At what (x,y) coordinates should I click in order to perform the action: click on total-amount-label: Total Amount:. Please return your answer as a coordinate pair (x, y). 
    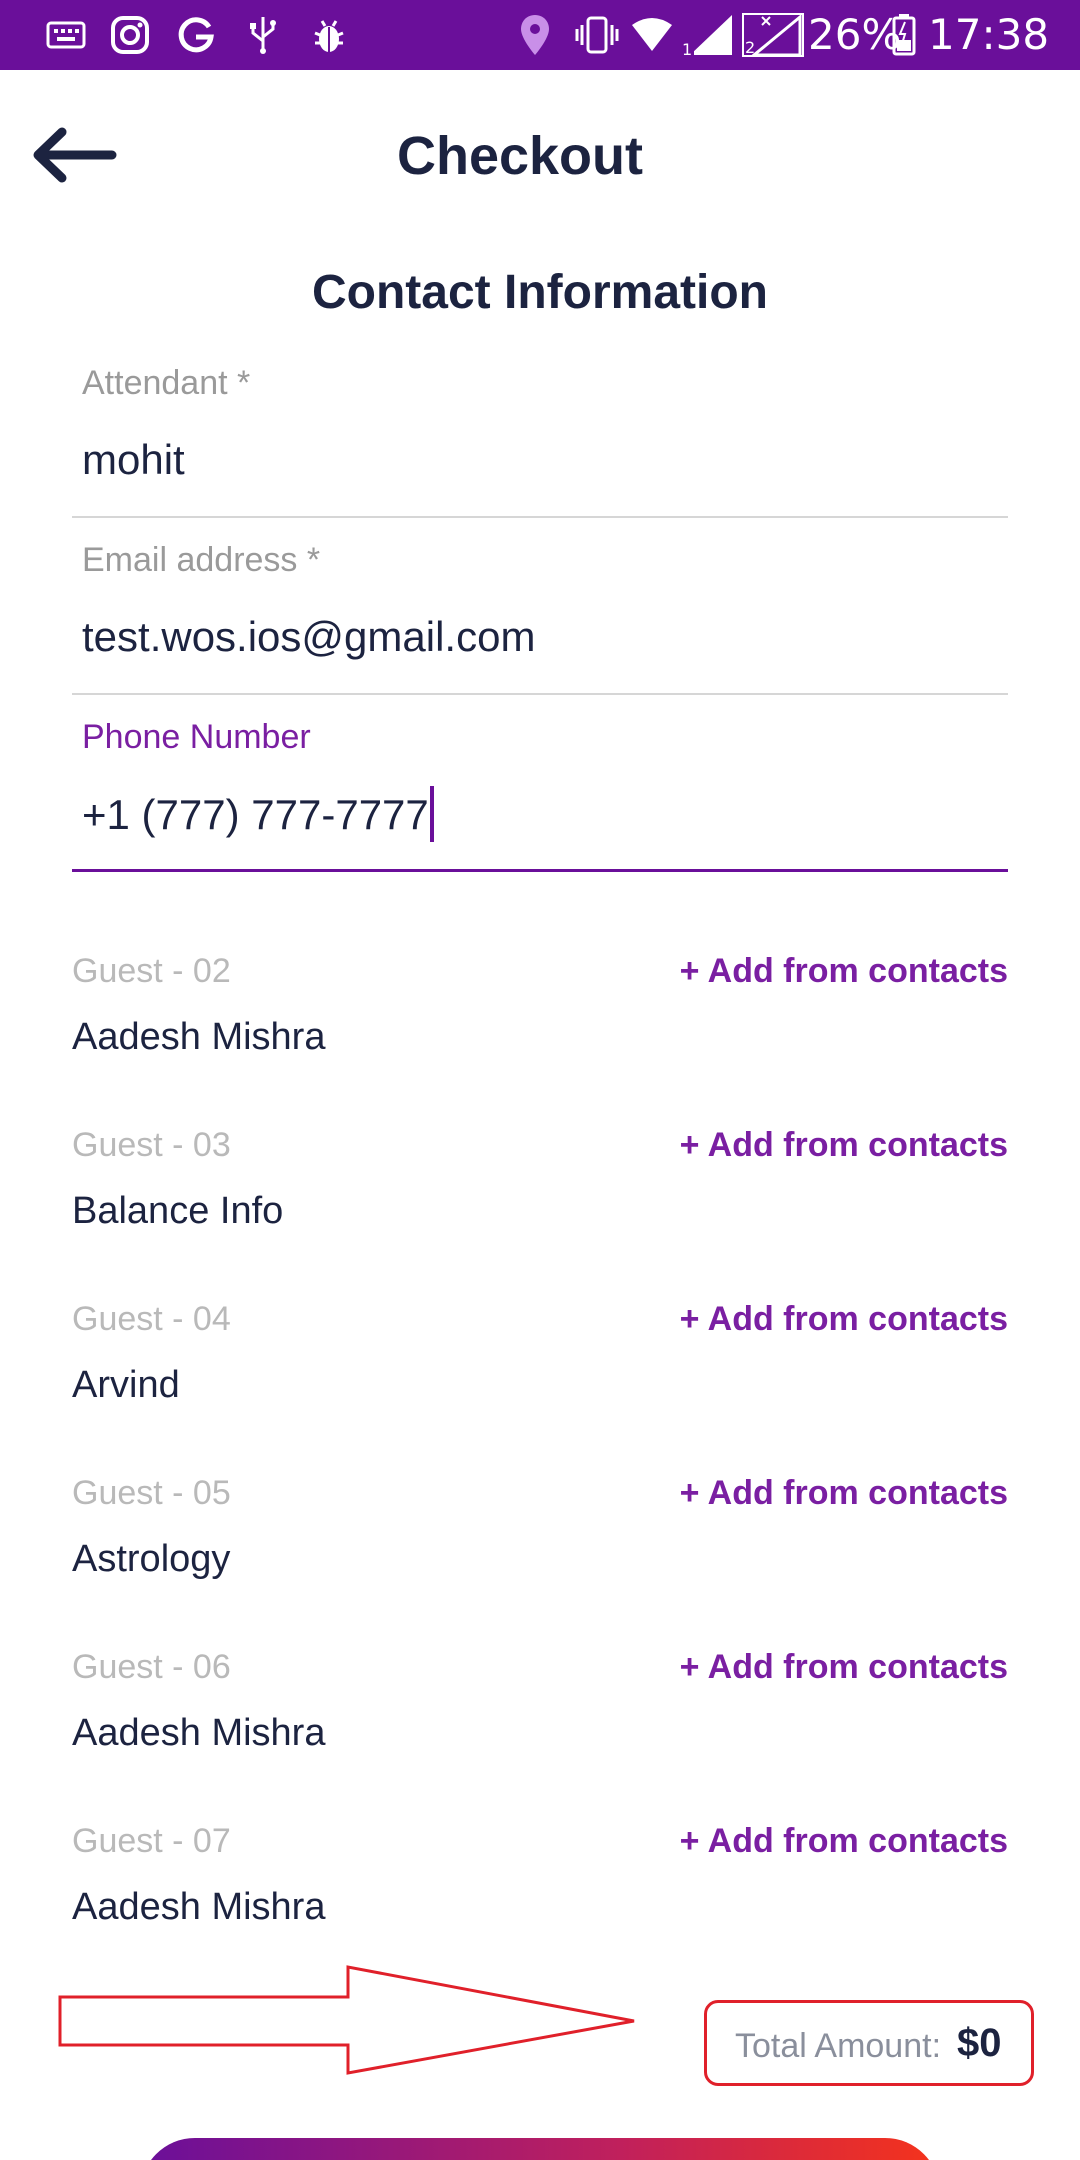
    Looking at the image, I should click on (838, 2046).